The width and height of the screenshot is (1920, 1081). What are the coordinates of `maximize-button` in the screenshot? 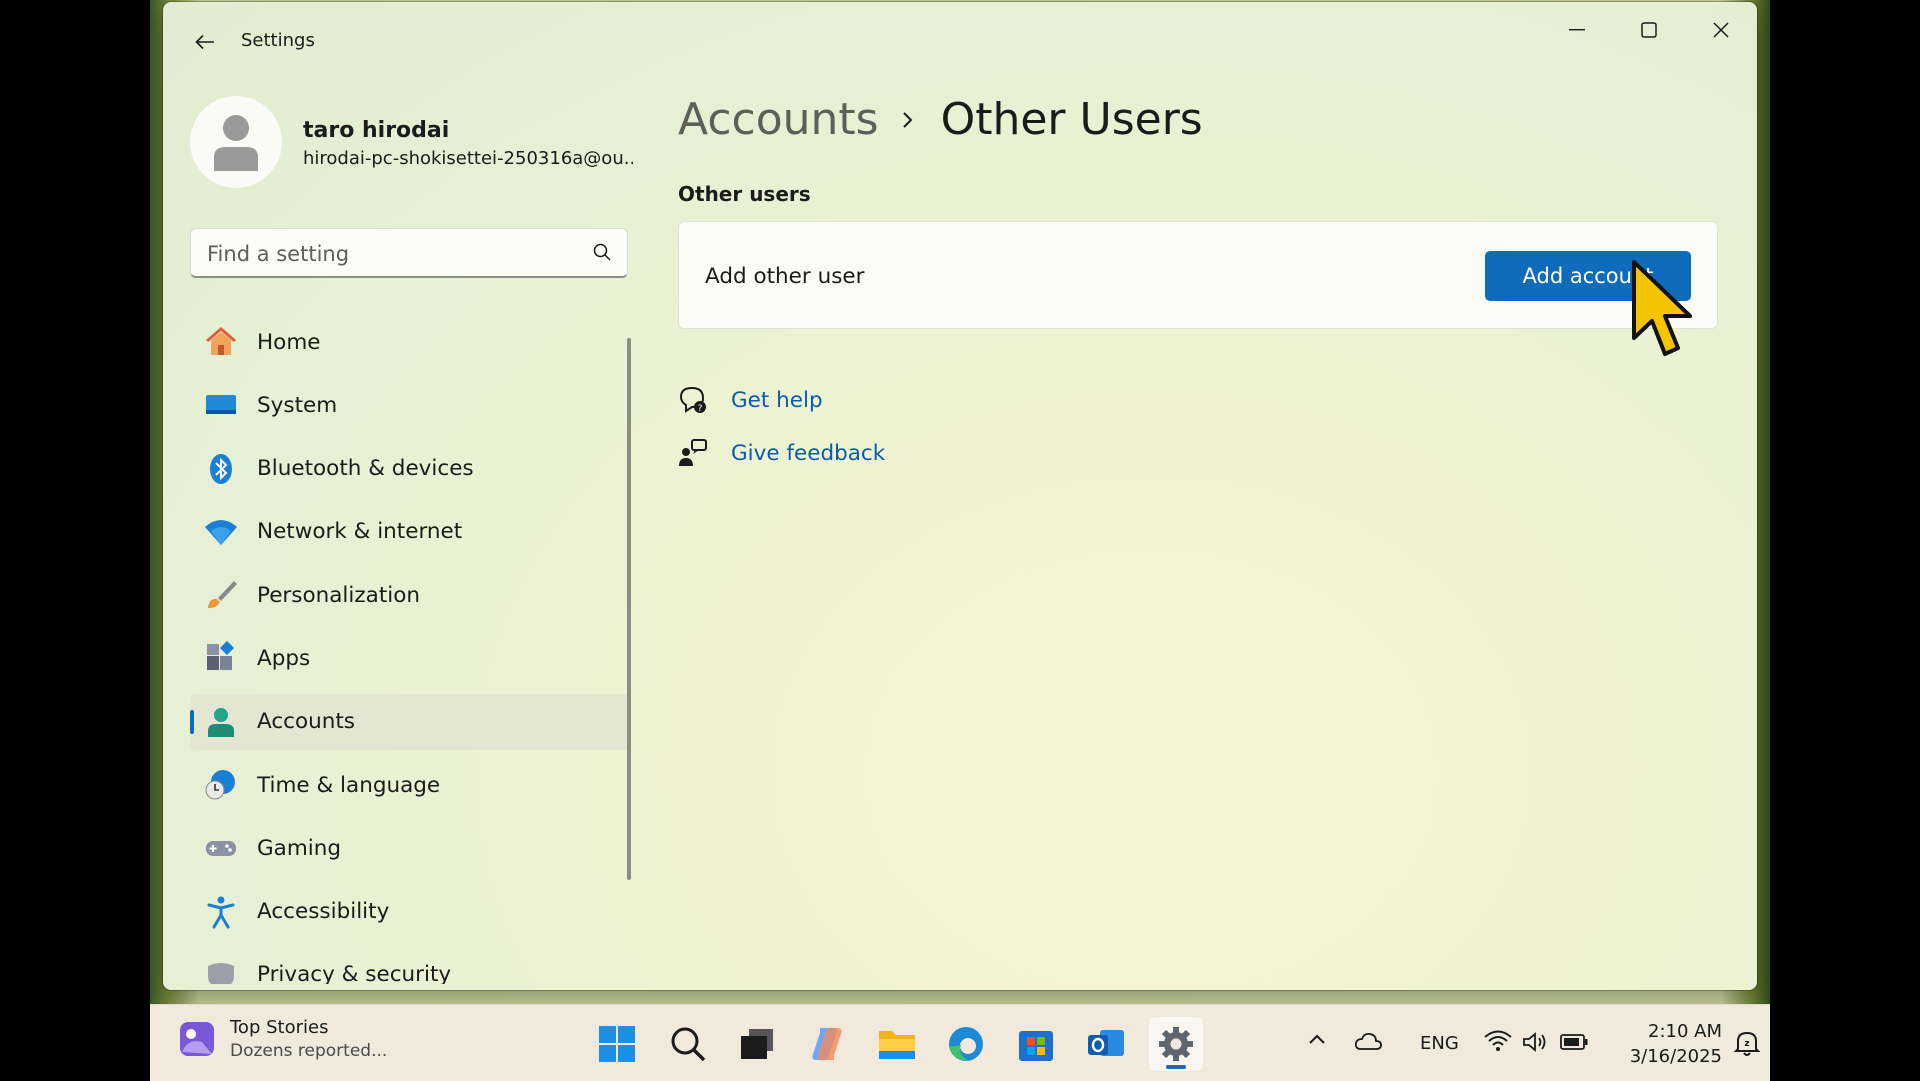 It's located at (1649, 30).